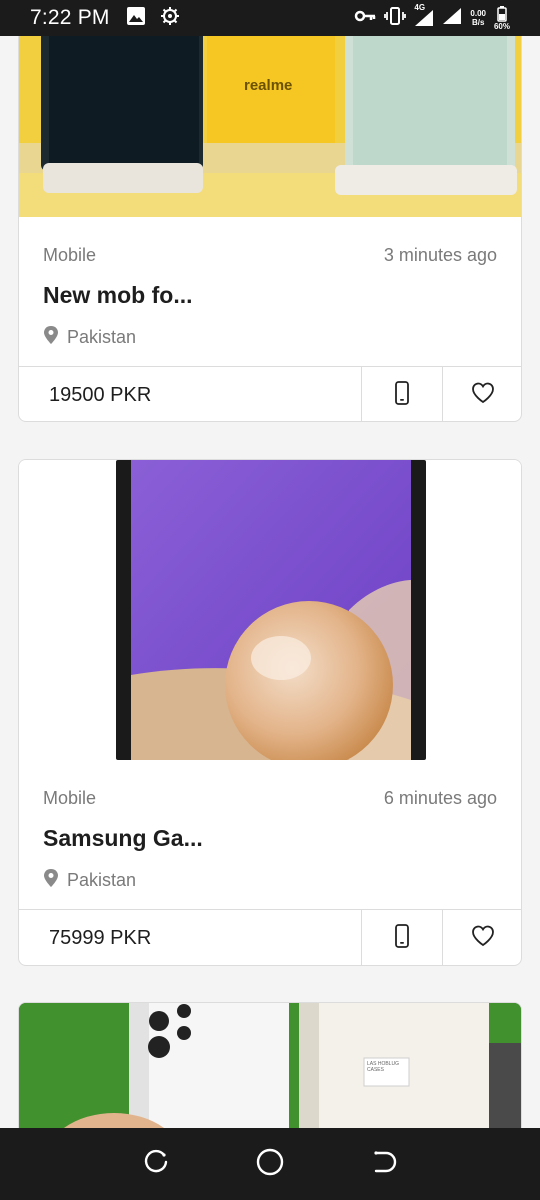  Describe the element at coordinates (270, 18) in the screenshot. I see `status-bar: 7:22 PM 4G 0.00 B/s 60%` at that location.